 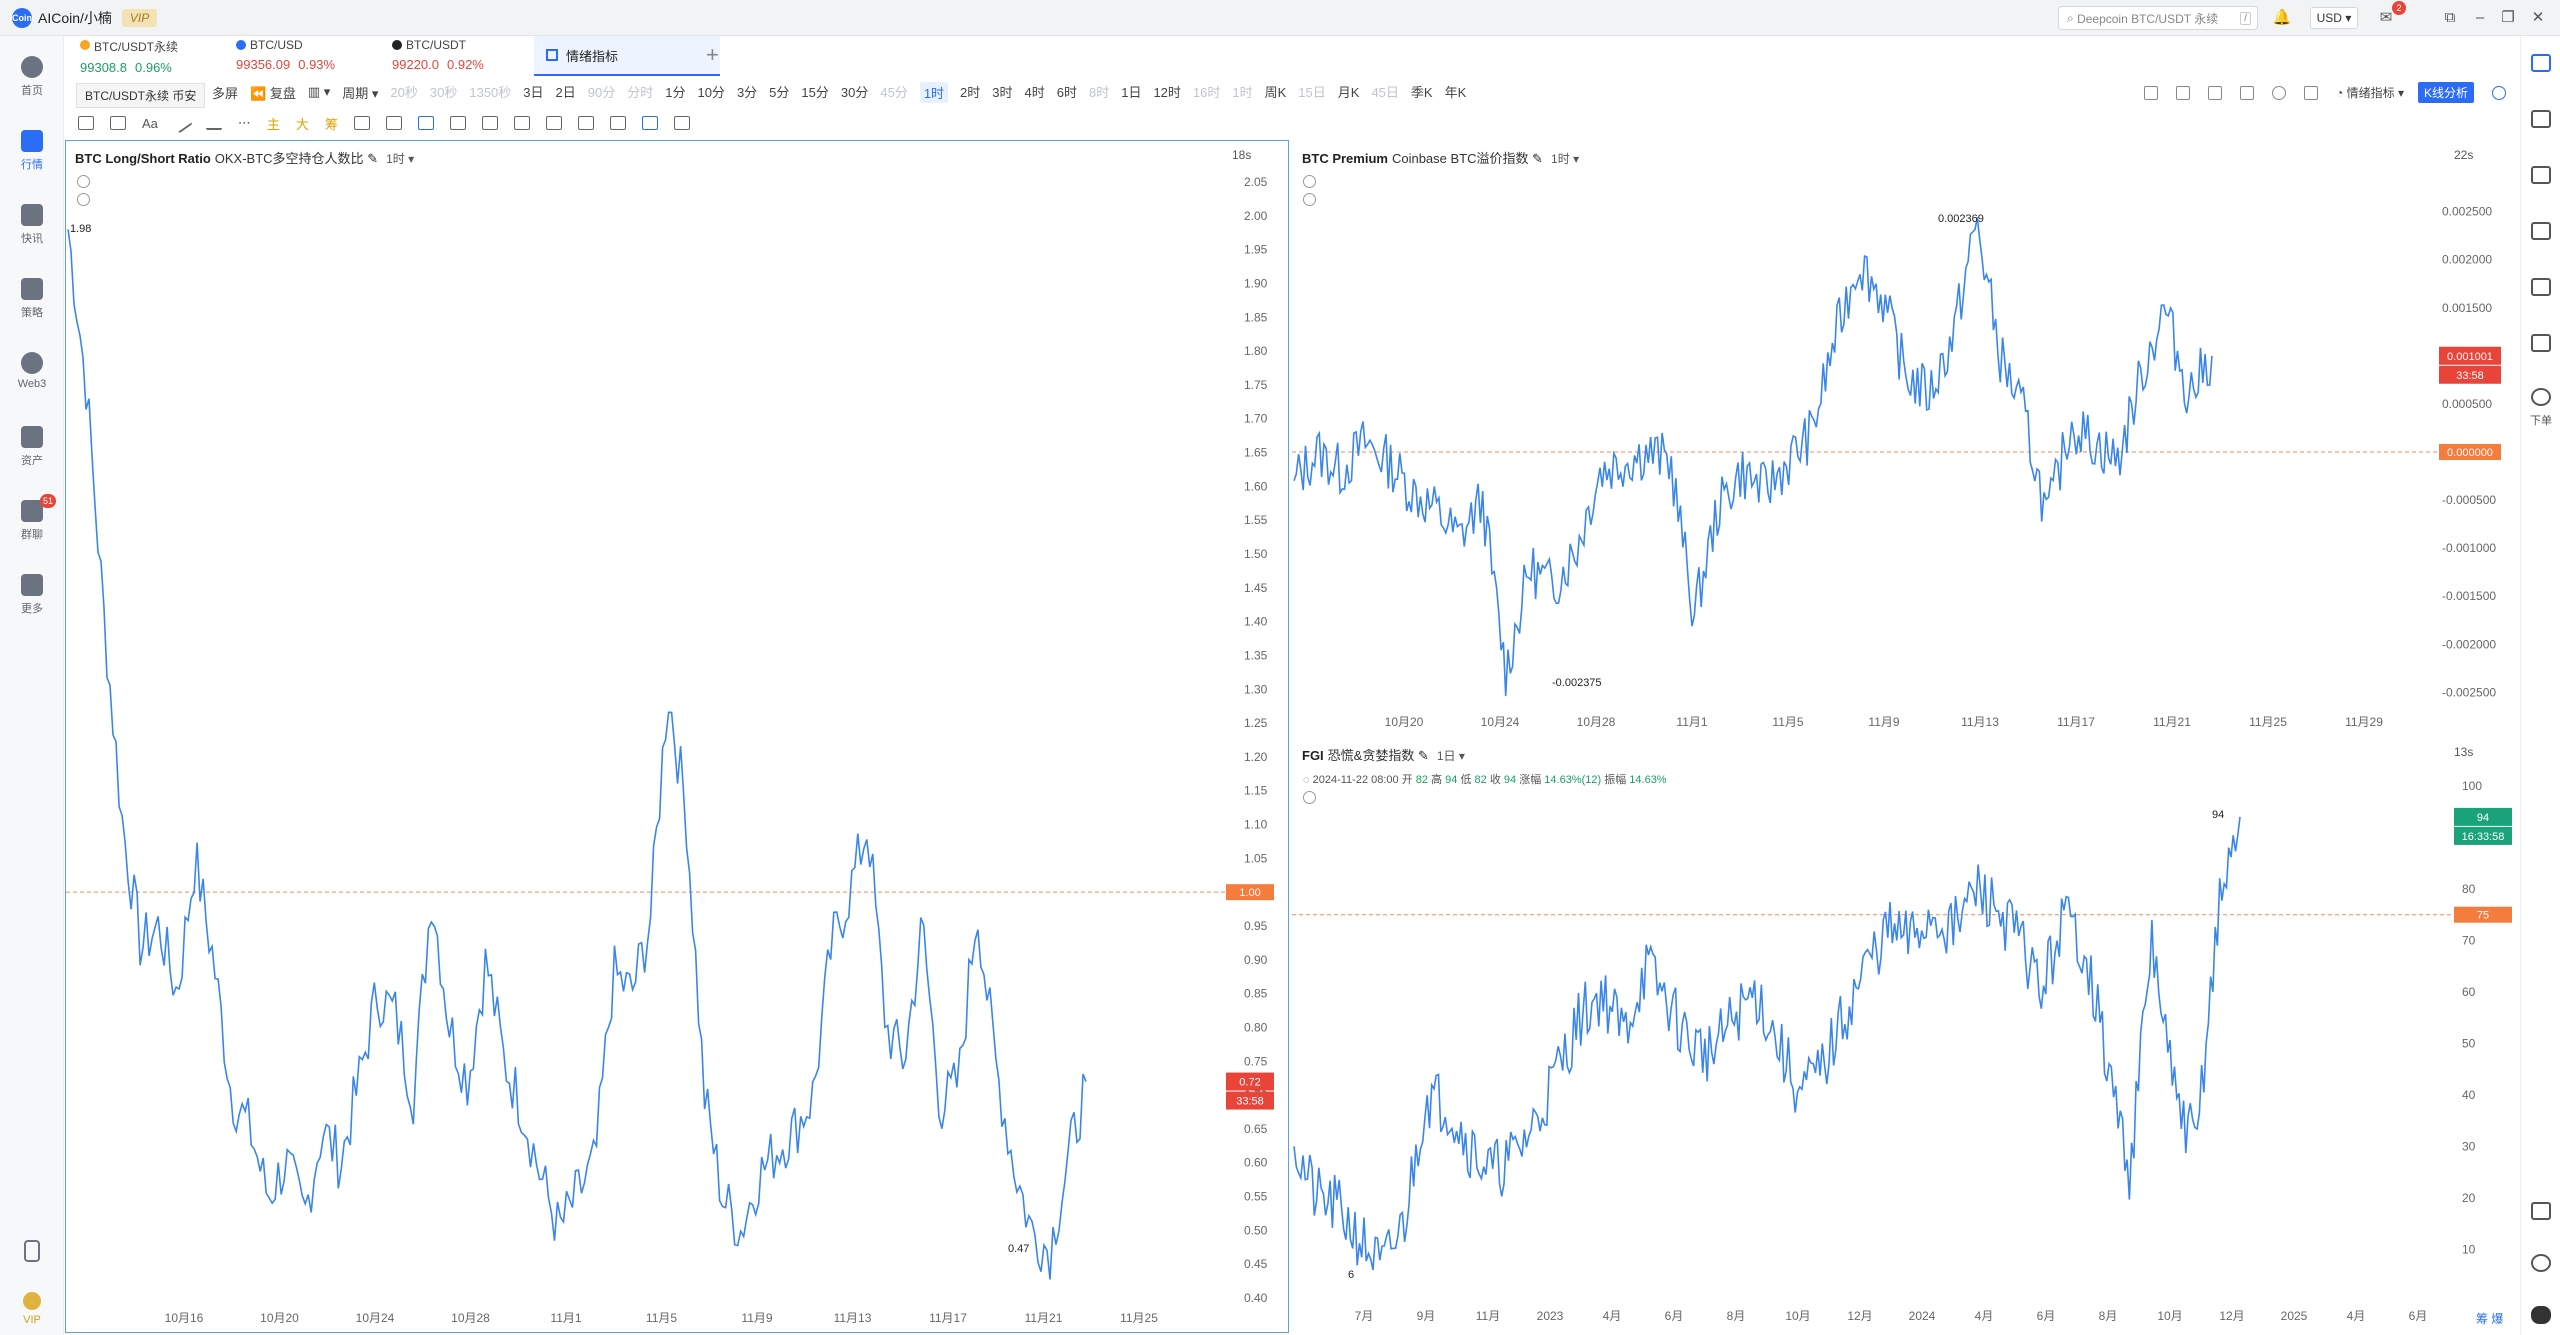 What do you see at coordinates (433, 57) in the screenshot?
I see `ticker-btc-usdt: BTC/USDT 99220.0 0.92%` at bounding box center [433, 57].